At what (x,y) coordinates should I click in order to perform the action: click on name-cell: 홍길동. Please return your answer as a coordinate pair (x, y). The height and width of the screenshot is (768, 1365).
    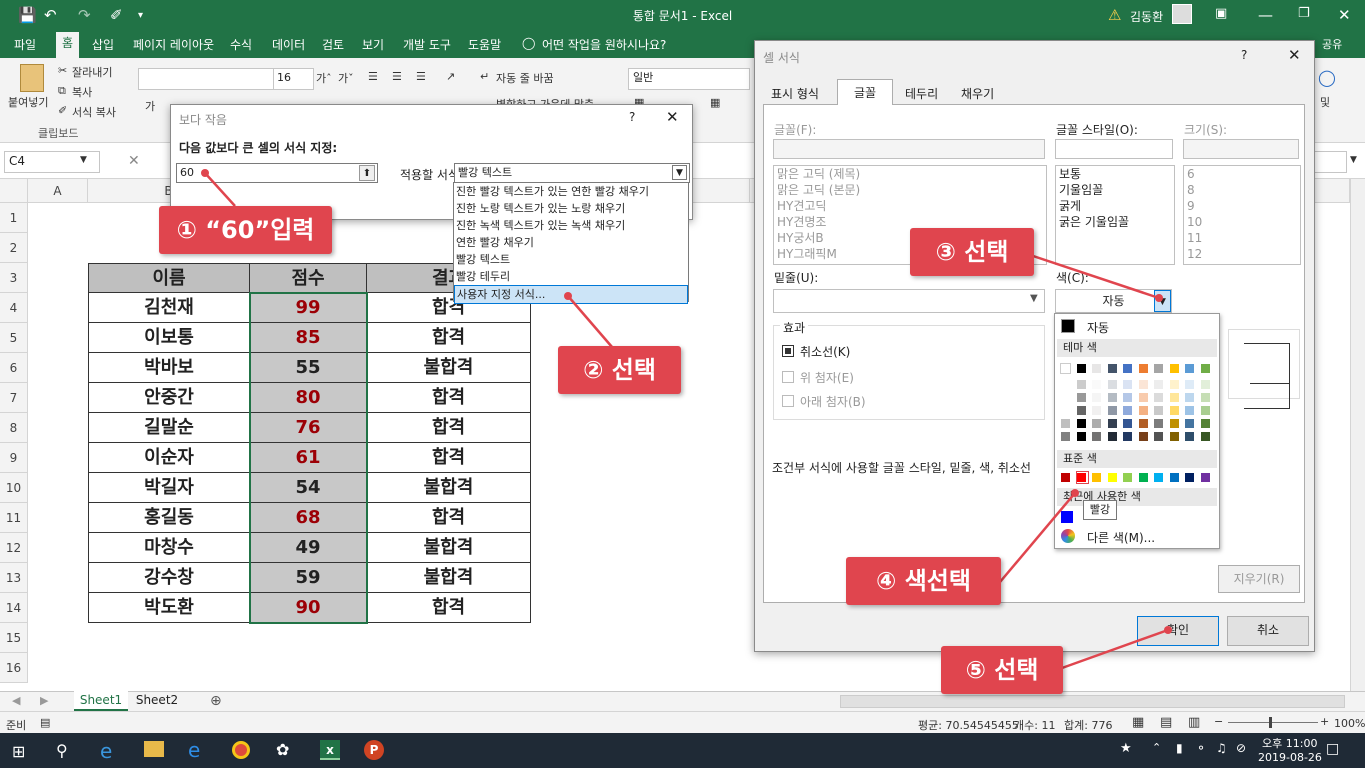
    Looking at the image, I should click on (169, 518).